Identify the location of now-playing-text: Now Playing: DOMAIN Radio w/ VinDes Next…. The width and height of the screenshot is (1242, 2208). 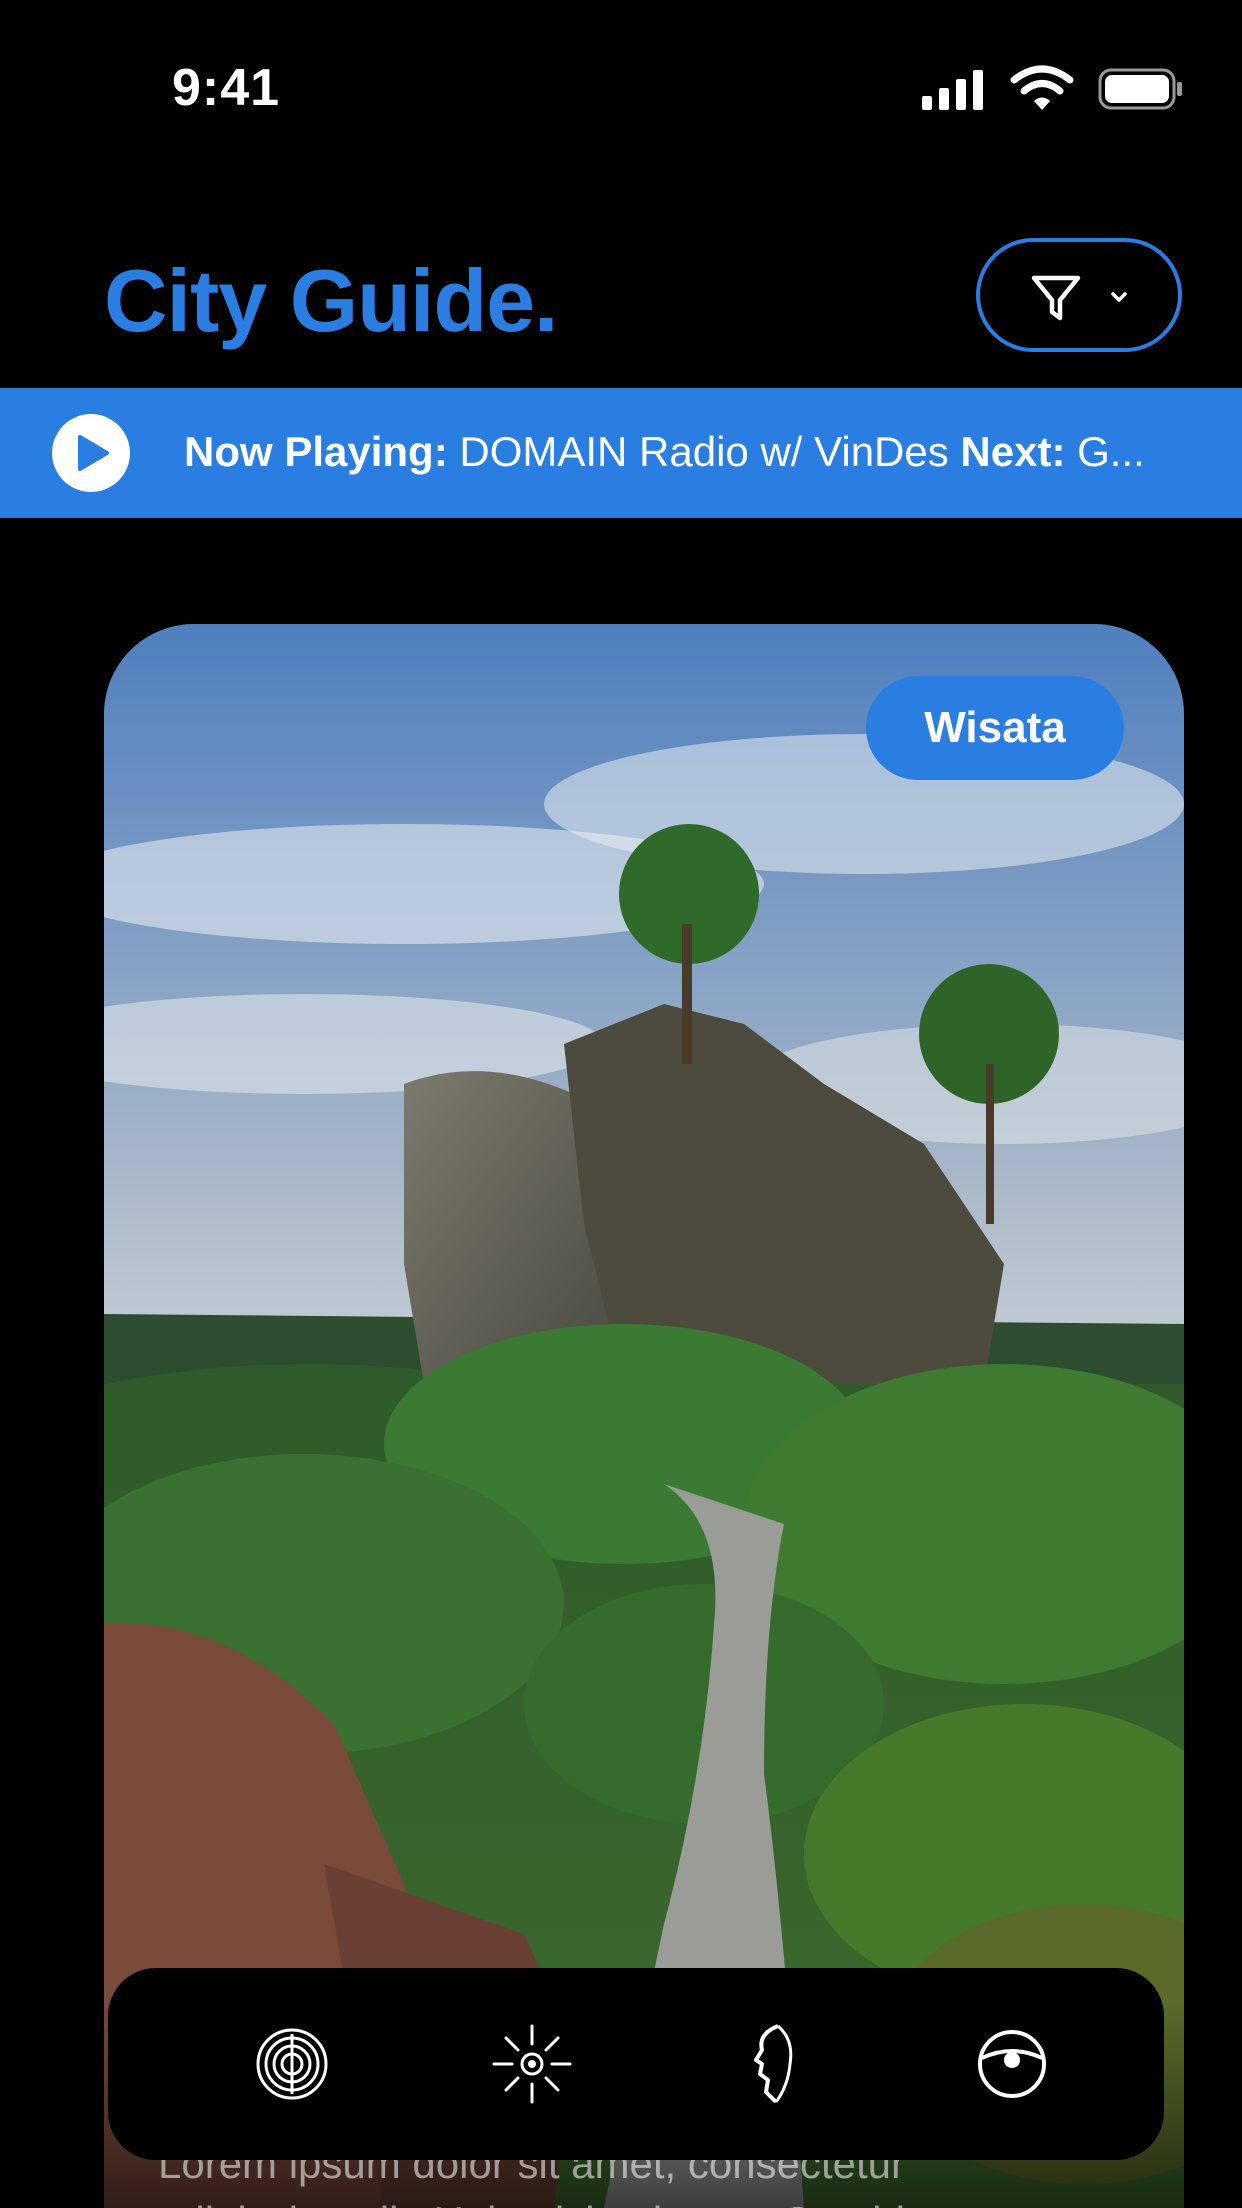
(664, 452).